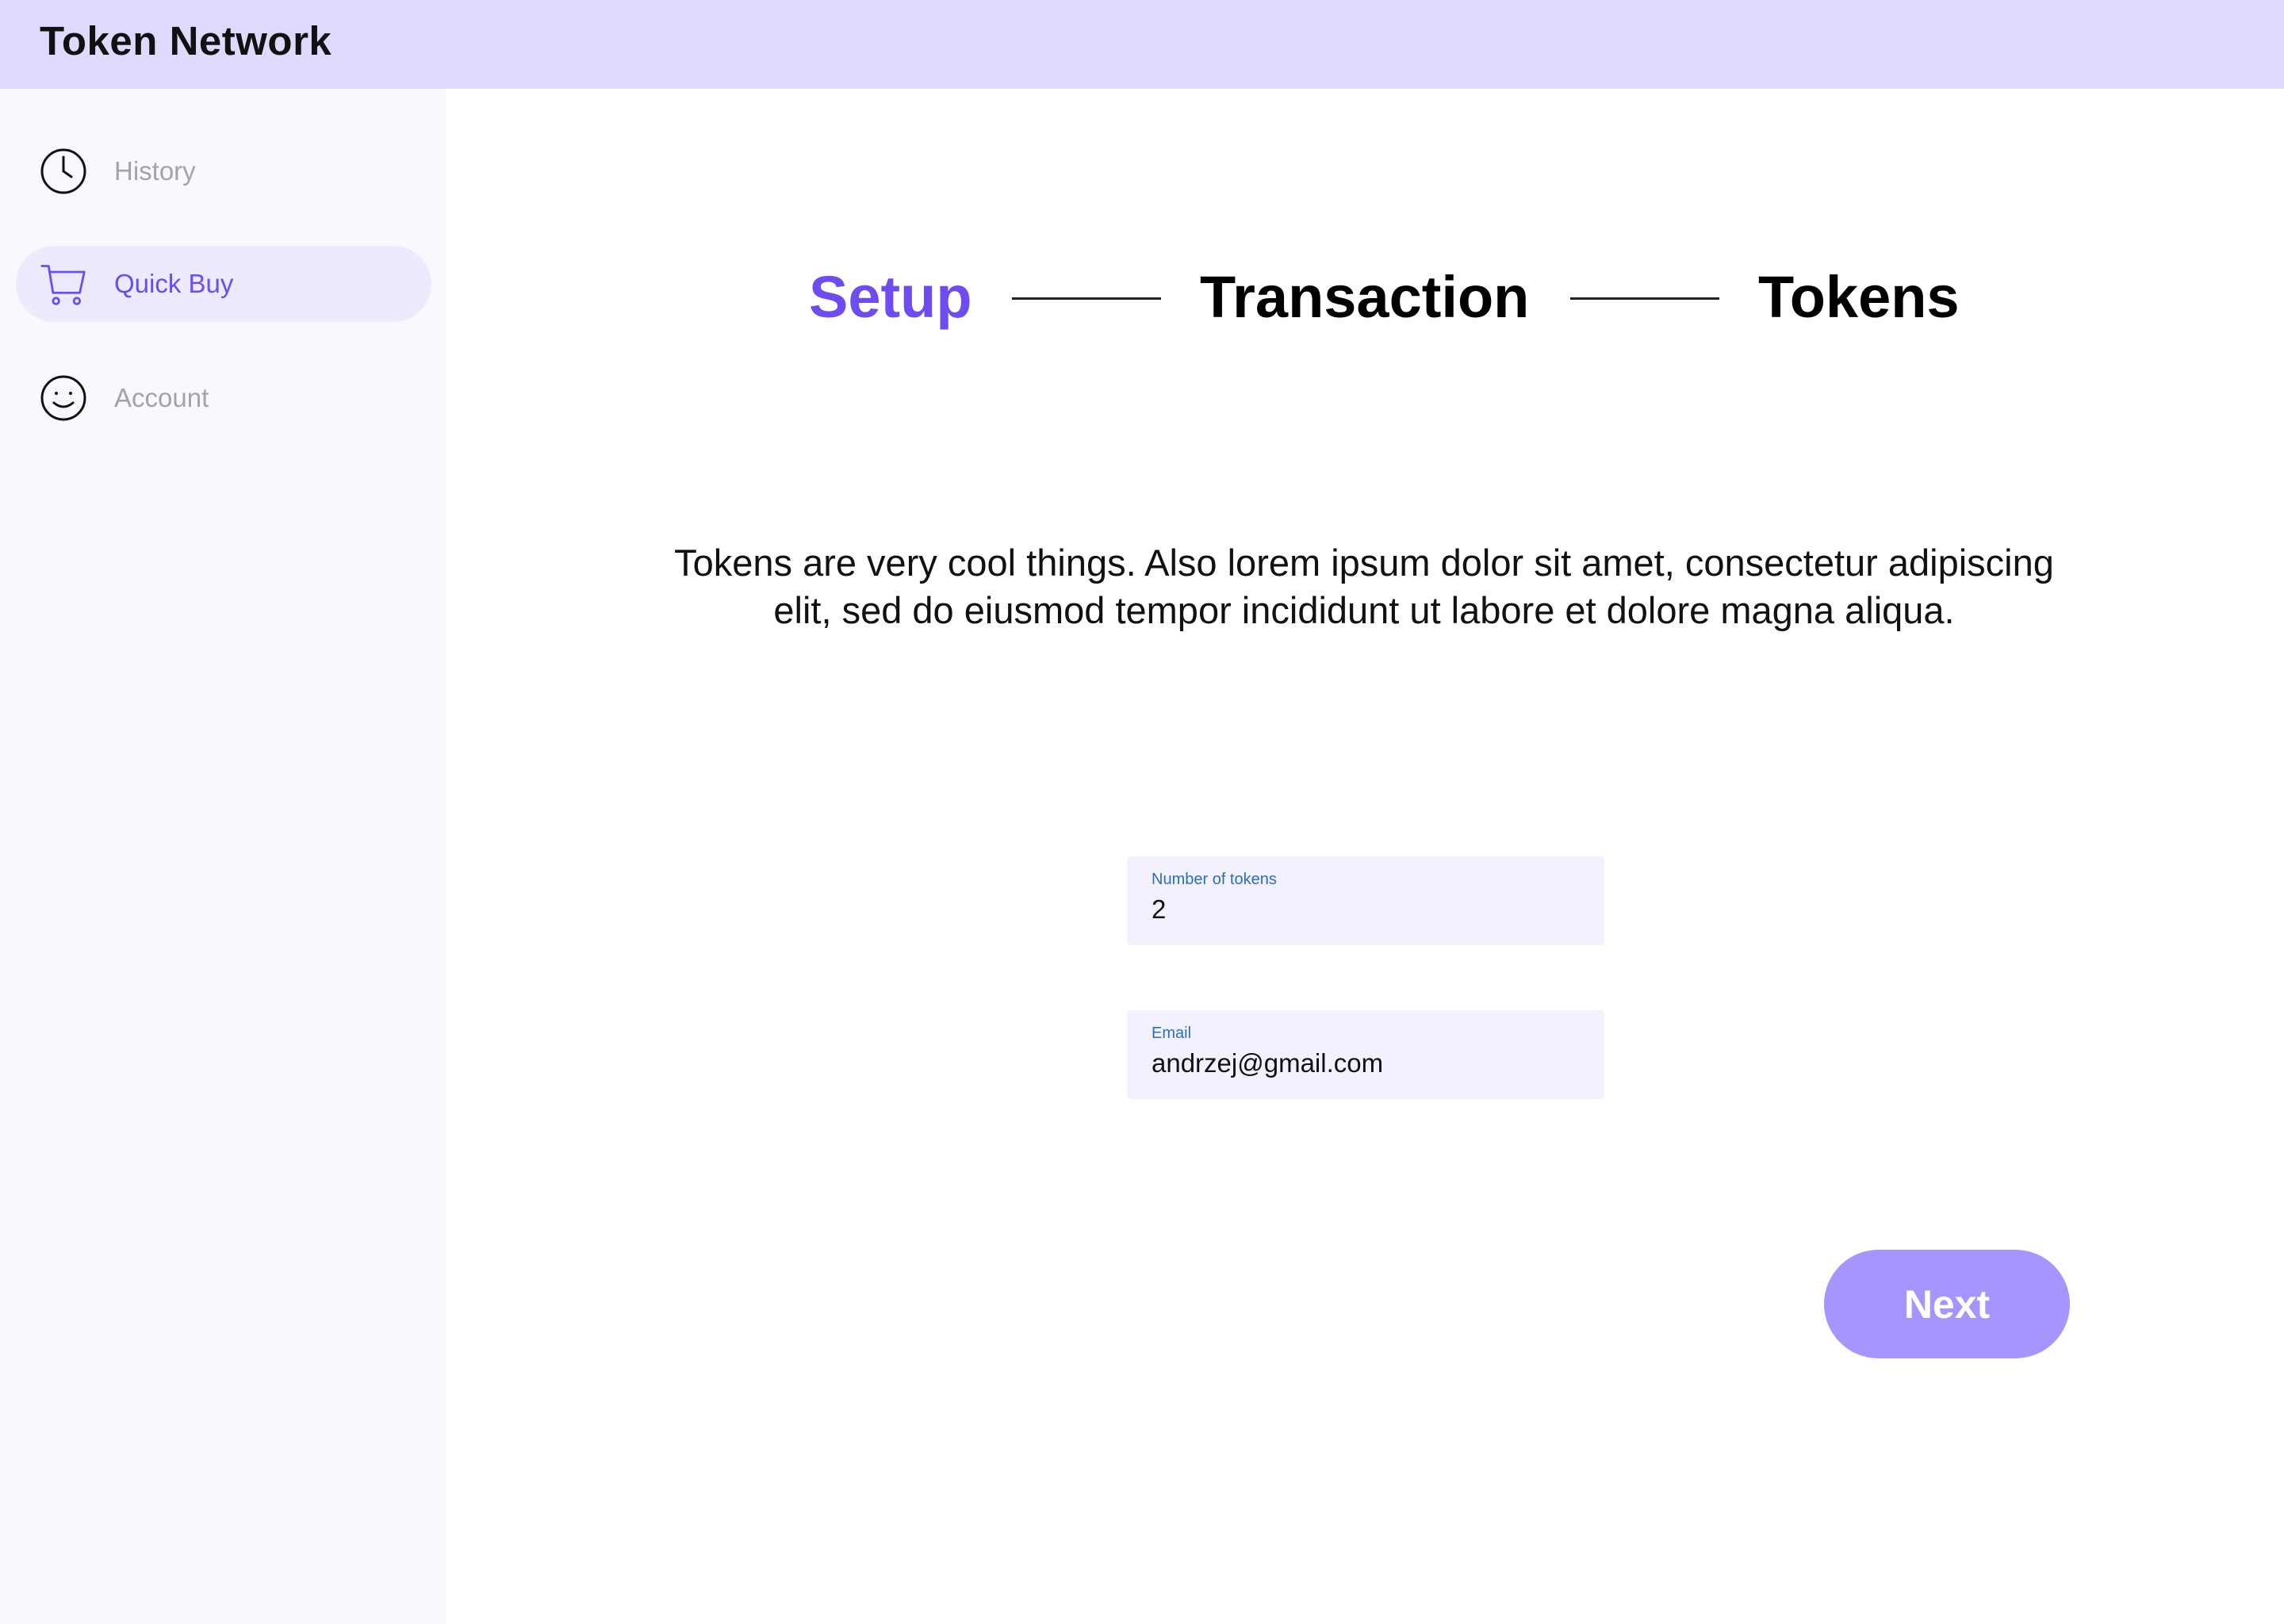 The image size is (2284, 1624). I want to click on sidebar-item-account: Account, so click(223, 398).